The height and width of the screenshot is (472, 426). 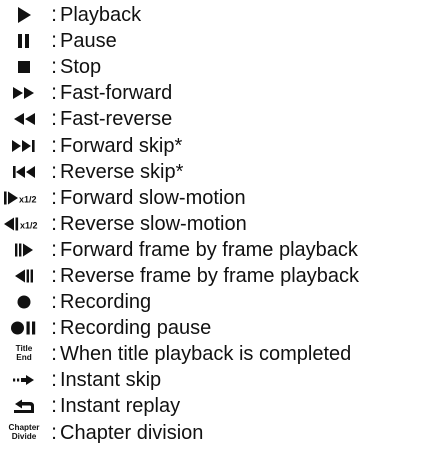 I want to click on legend-label: Reverse frame by frame playback, so click(x=210, y=275).